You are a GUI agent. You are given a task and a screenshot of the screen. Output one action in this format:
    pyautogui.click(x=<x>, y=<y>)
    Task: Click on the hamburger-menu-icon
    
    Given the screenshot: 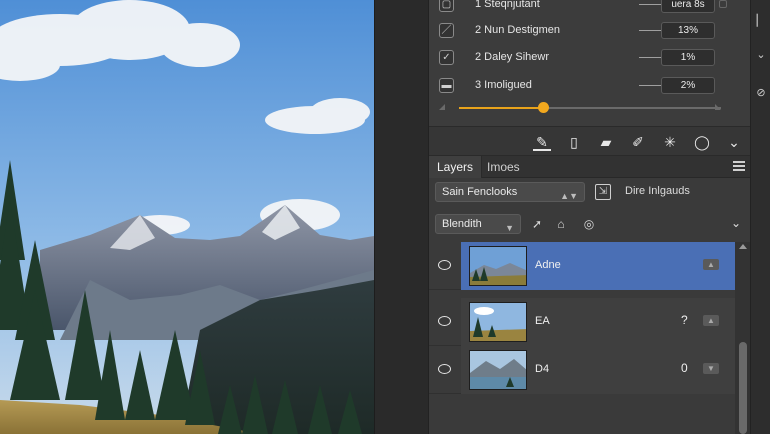 What is the action you would take?
    pyautogui.click(x=739, y=166)
    